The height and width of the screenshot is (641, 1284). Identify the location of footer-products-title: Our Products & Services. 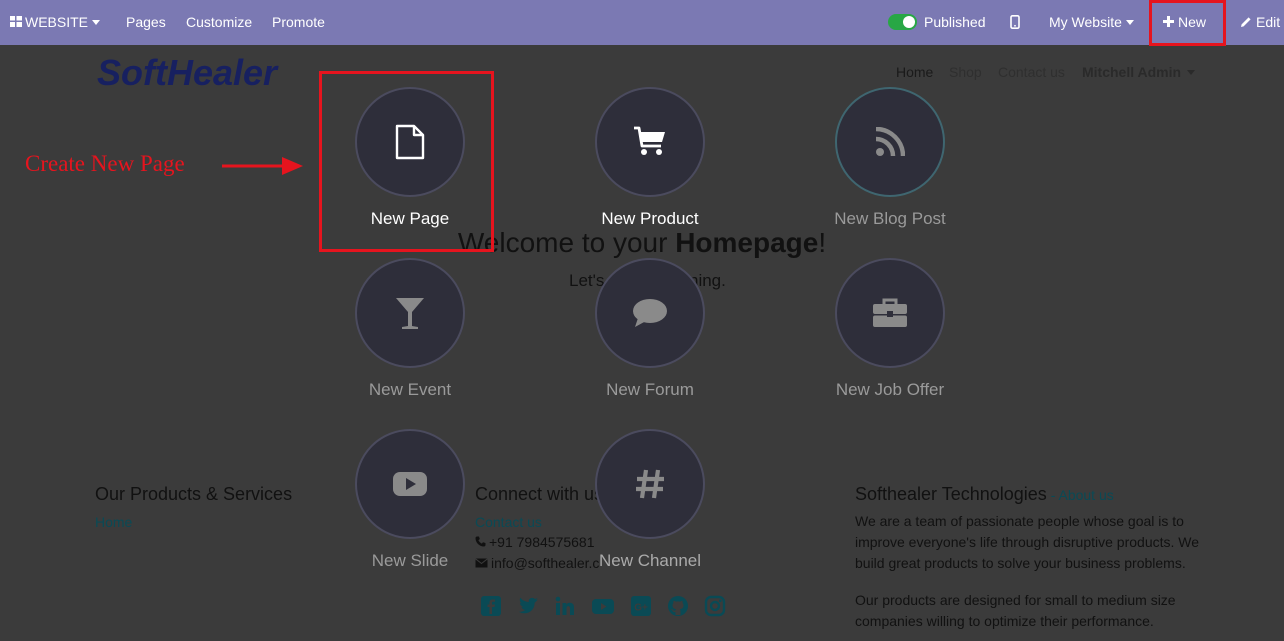
(194, 494).